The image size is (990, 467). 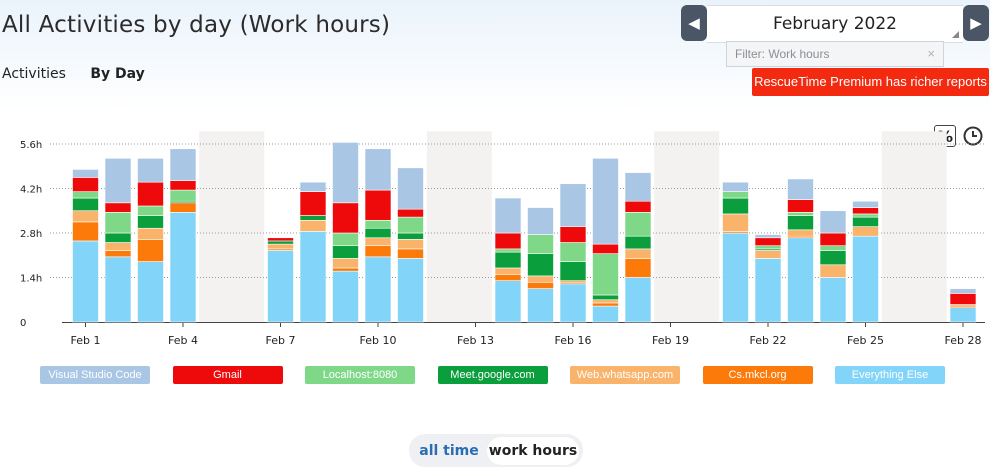 I want to click on clear-filter-icon: ×, so click(x=931, y=54).